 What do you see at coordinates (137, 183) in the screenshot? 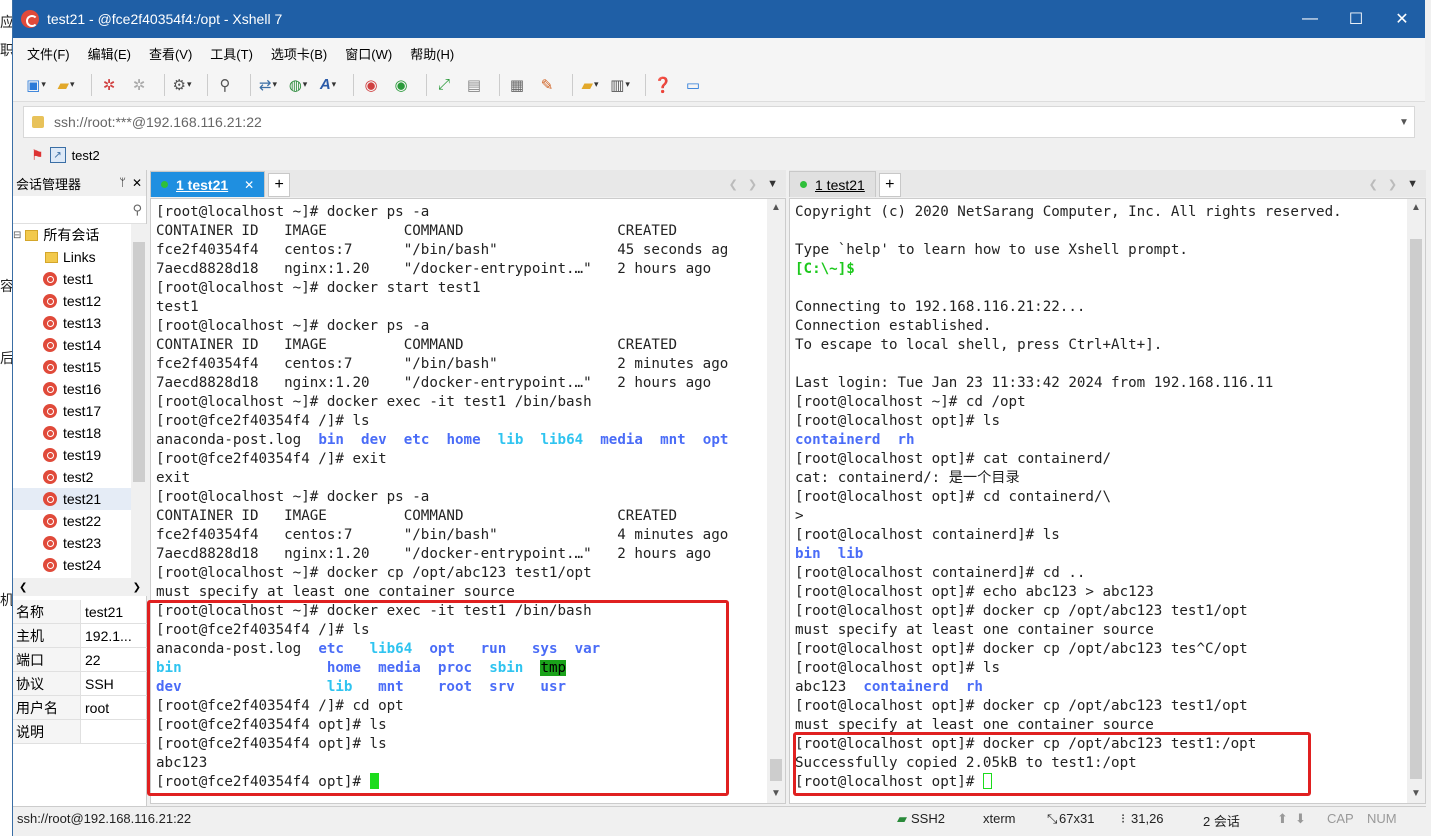
I see `close-icon: ✕` at bounding box center [137, 183].